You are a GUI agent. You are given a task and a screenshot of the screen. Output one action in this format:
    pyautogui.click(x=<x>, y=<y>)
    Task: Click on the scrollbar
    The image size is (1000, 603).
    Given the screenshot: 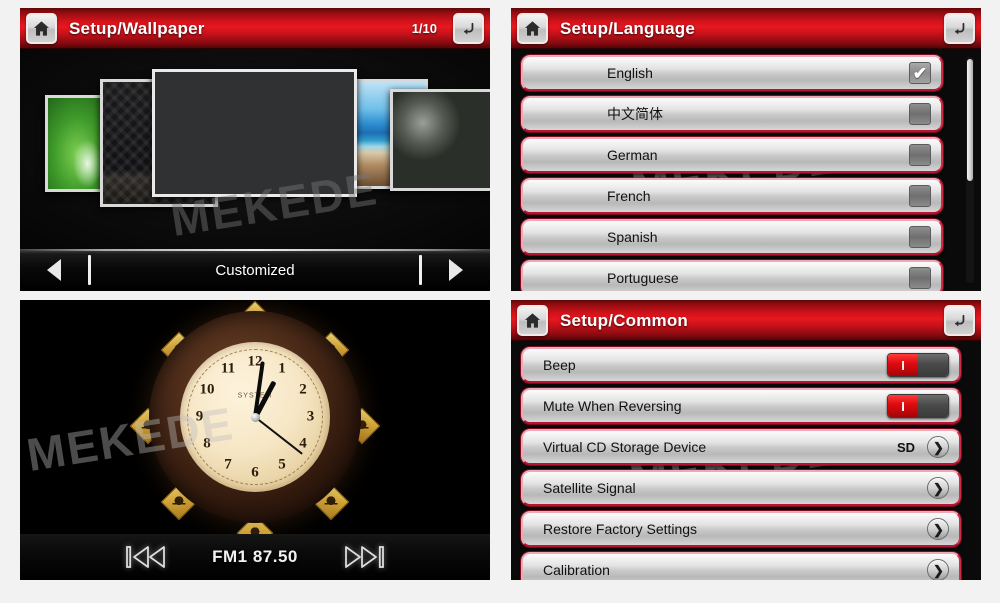 What is the action you would take?
    pyautogui.click(x=970, y=170)
    